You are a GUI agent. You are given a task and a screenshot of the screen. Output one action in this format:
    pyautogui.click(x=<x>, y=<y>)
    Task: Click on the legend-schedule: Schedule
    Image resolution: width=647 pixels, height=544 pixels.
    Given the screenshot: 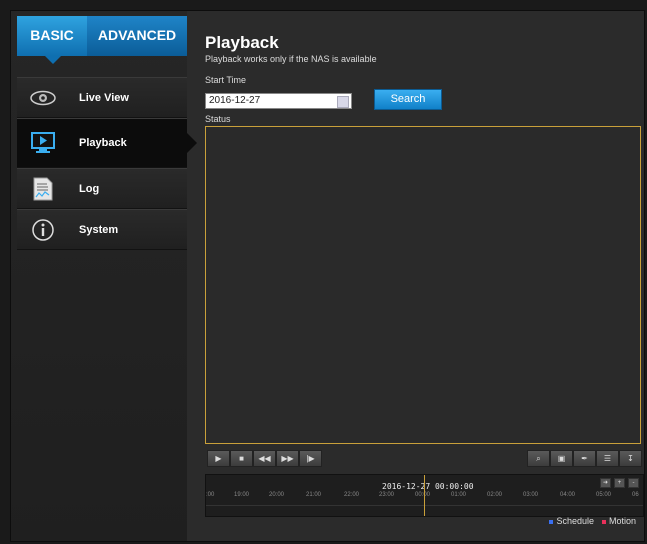 What is the action you would take?
    pyautogui.click(x=571, y=521)
    